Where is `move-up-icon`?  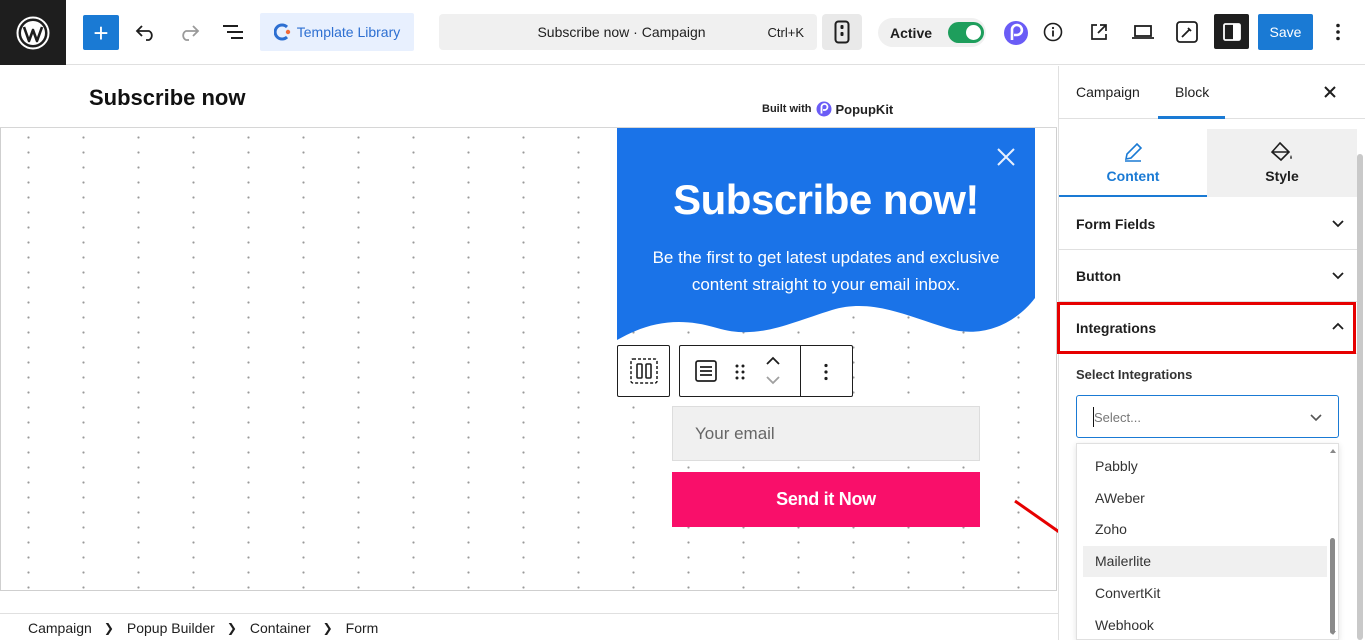 move-up-icon is located at coordinates (773, 361).